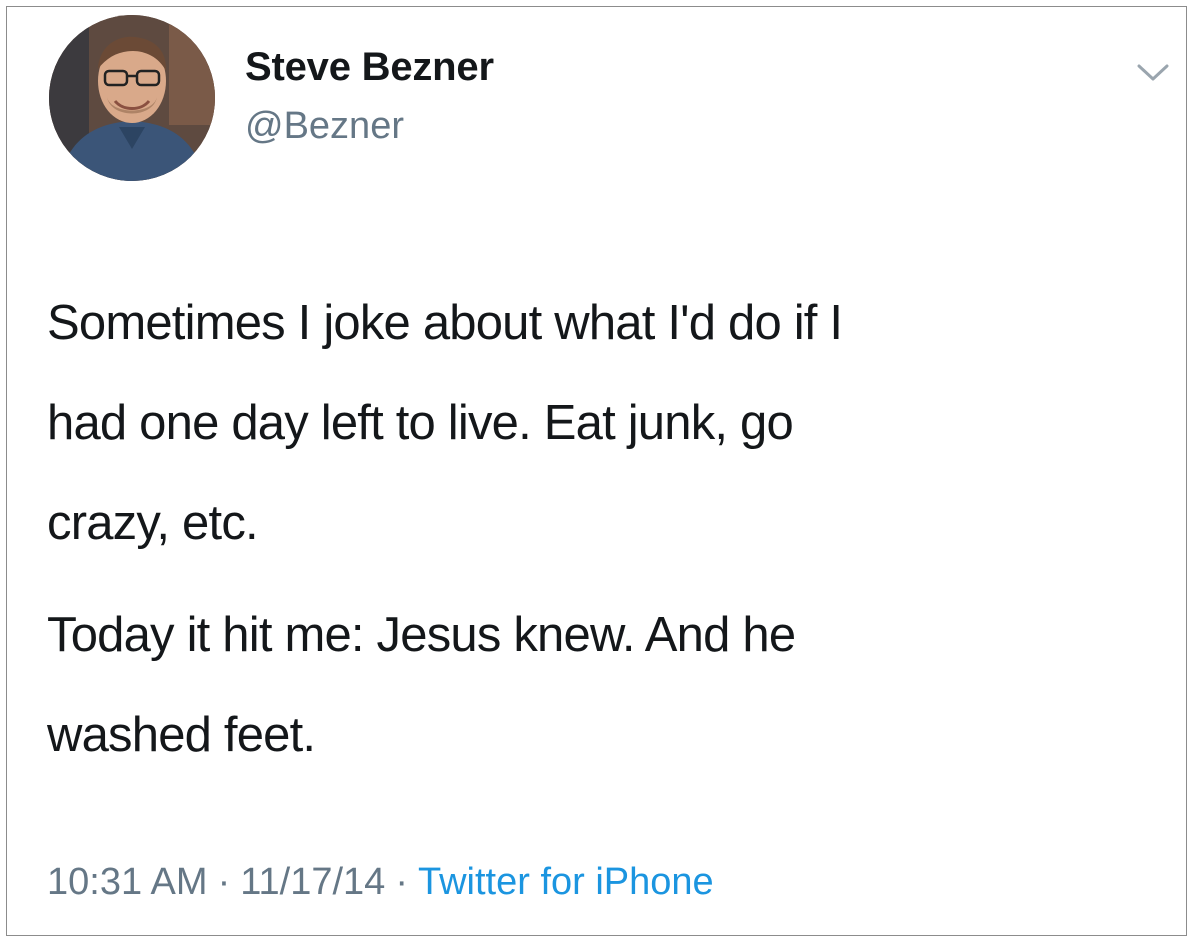 The width and height of the screenshot is (1195, 944). I want to click on tweet-menu-button, so click(1153, 73).